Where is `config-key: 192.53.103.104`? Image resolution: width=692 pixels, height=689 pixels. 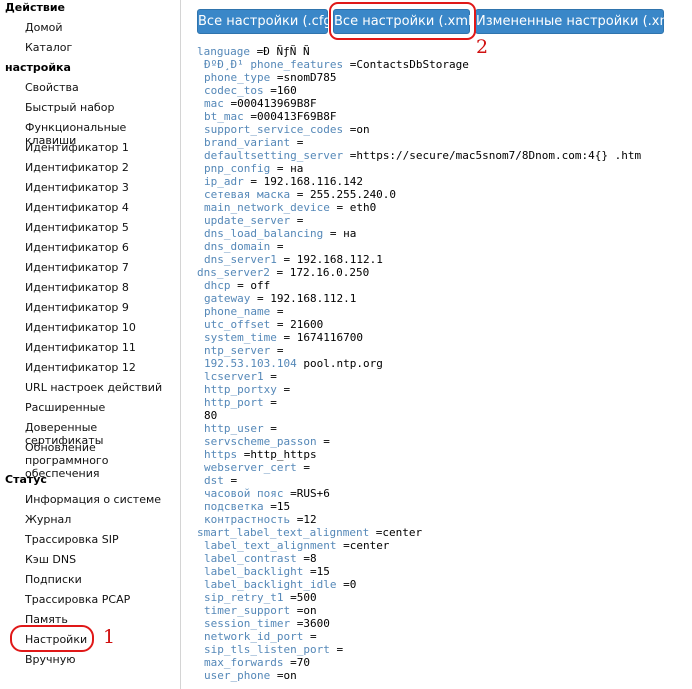
config-key: 192.53.103.104 is located at coordinates (250, 363).